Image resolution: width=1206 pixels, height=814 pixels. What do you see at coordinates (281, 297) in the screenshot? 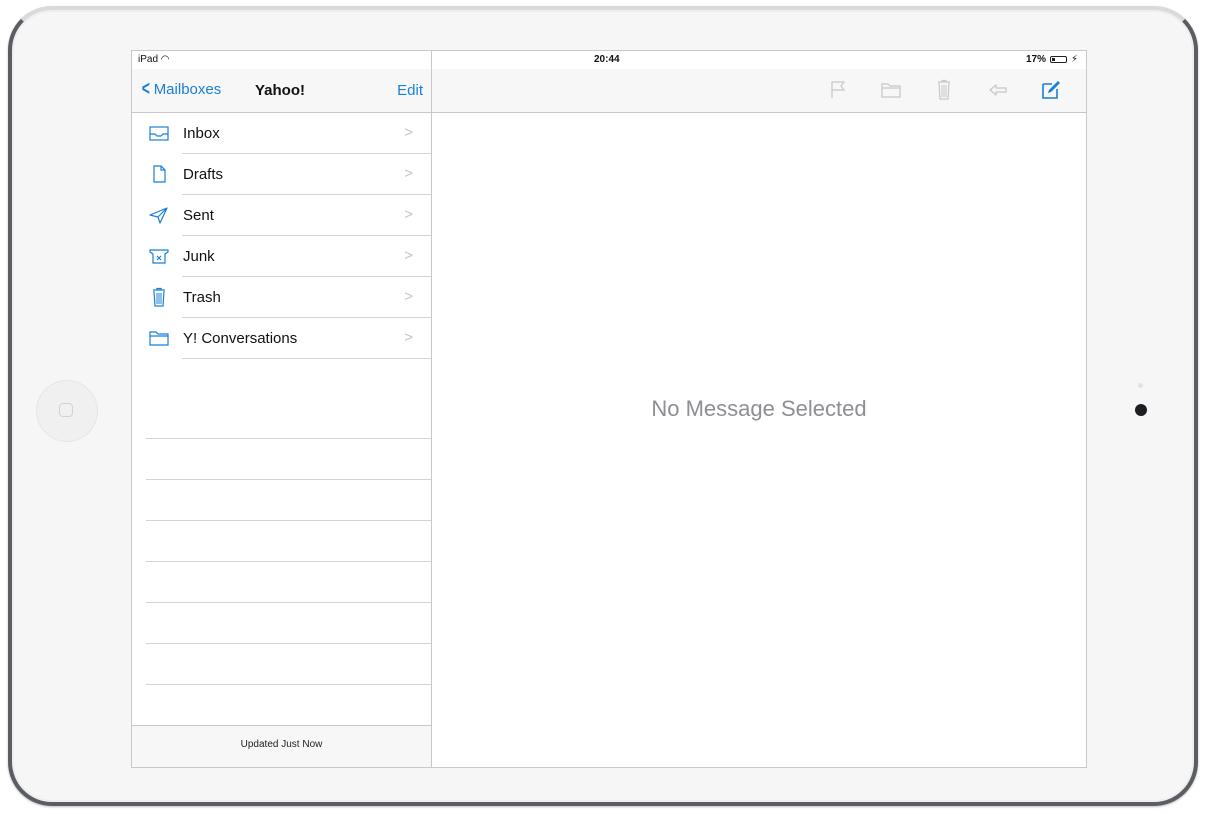
I see `mailbox-item-trash: Trash >` at bounding box center [281, 297].